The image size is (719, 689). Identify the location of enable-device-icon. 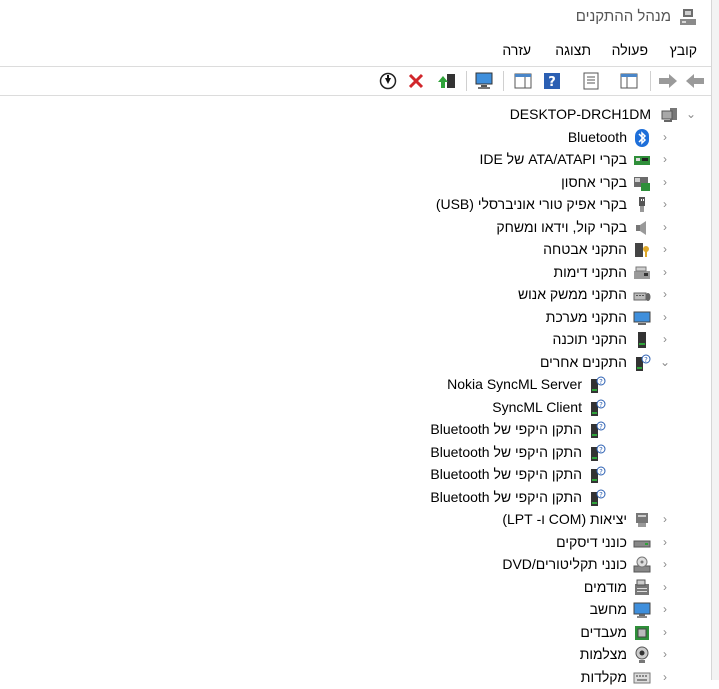
(388, 81).